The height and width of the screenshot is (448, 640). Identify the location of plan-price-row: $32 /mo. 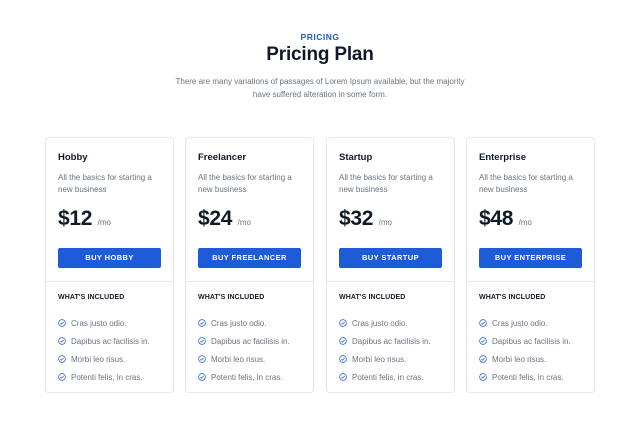
(365, 219).